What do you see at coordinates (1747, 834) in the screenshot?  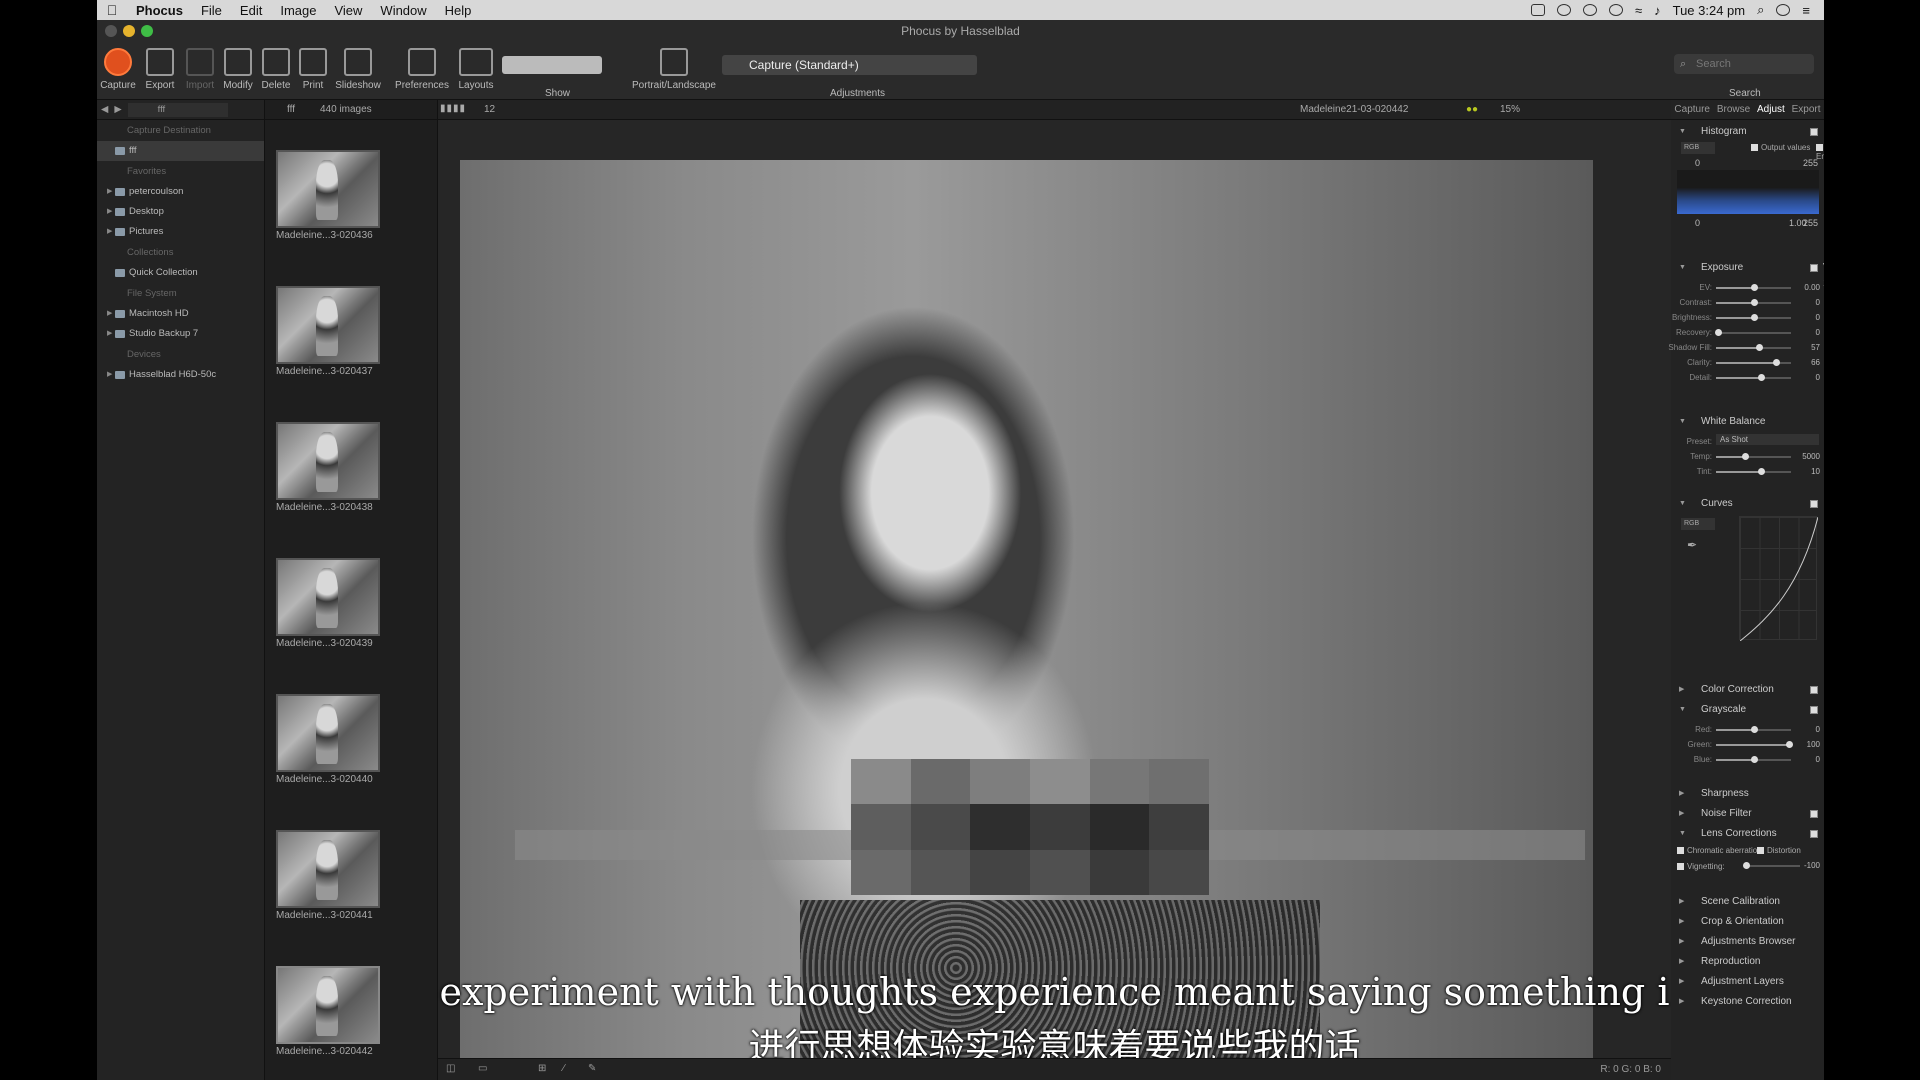 I see `lens-corrections-header: Lens Corrections` at bounding box center [1747, 834].